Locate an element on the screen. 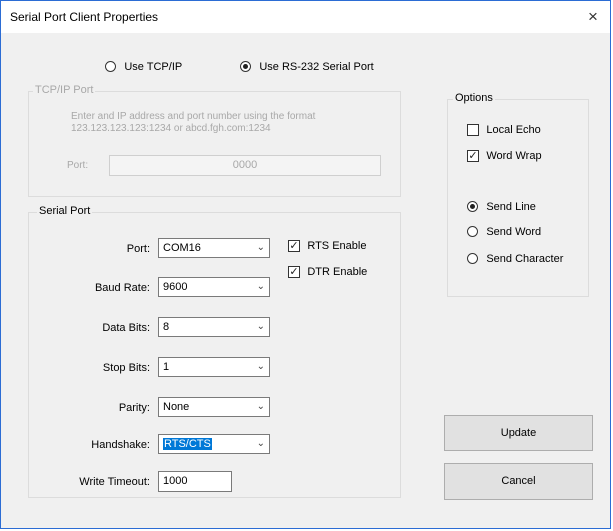 The height and width of the screenshot is (531, 613). tcp-ip-group-title: TCP/IP Port is located at coordinates (64, 90).